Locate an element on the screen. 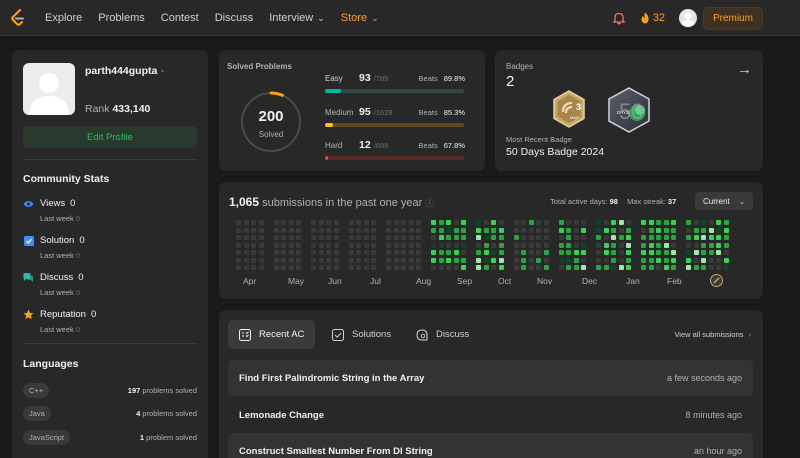 The image size is (800, 458). nav-discuss: Discuss is located at coordinates (234, 18).